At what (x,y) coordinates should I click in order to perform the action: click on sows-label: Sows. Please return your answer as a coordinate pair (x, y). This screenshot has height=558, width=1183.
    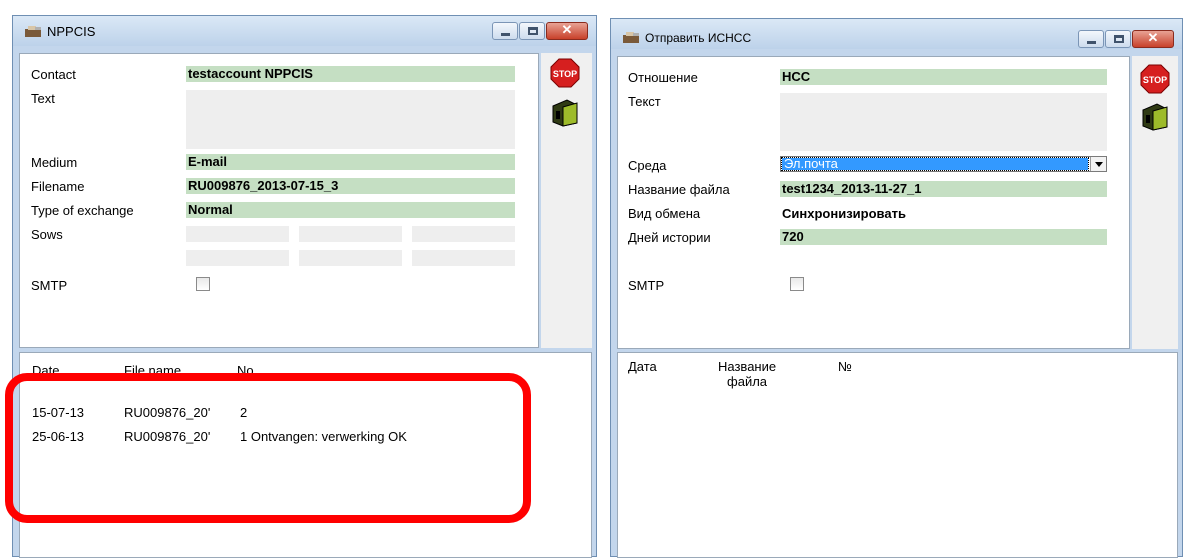
    Looking at the image, I should click on (47, 234).